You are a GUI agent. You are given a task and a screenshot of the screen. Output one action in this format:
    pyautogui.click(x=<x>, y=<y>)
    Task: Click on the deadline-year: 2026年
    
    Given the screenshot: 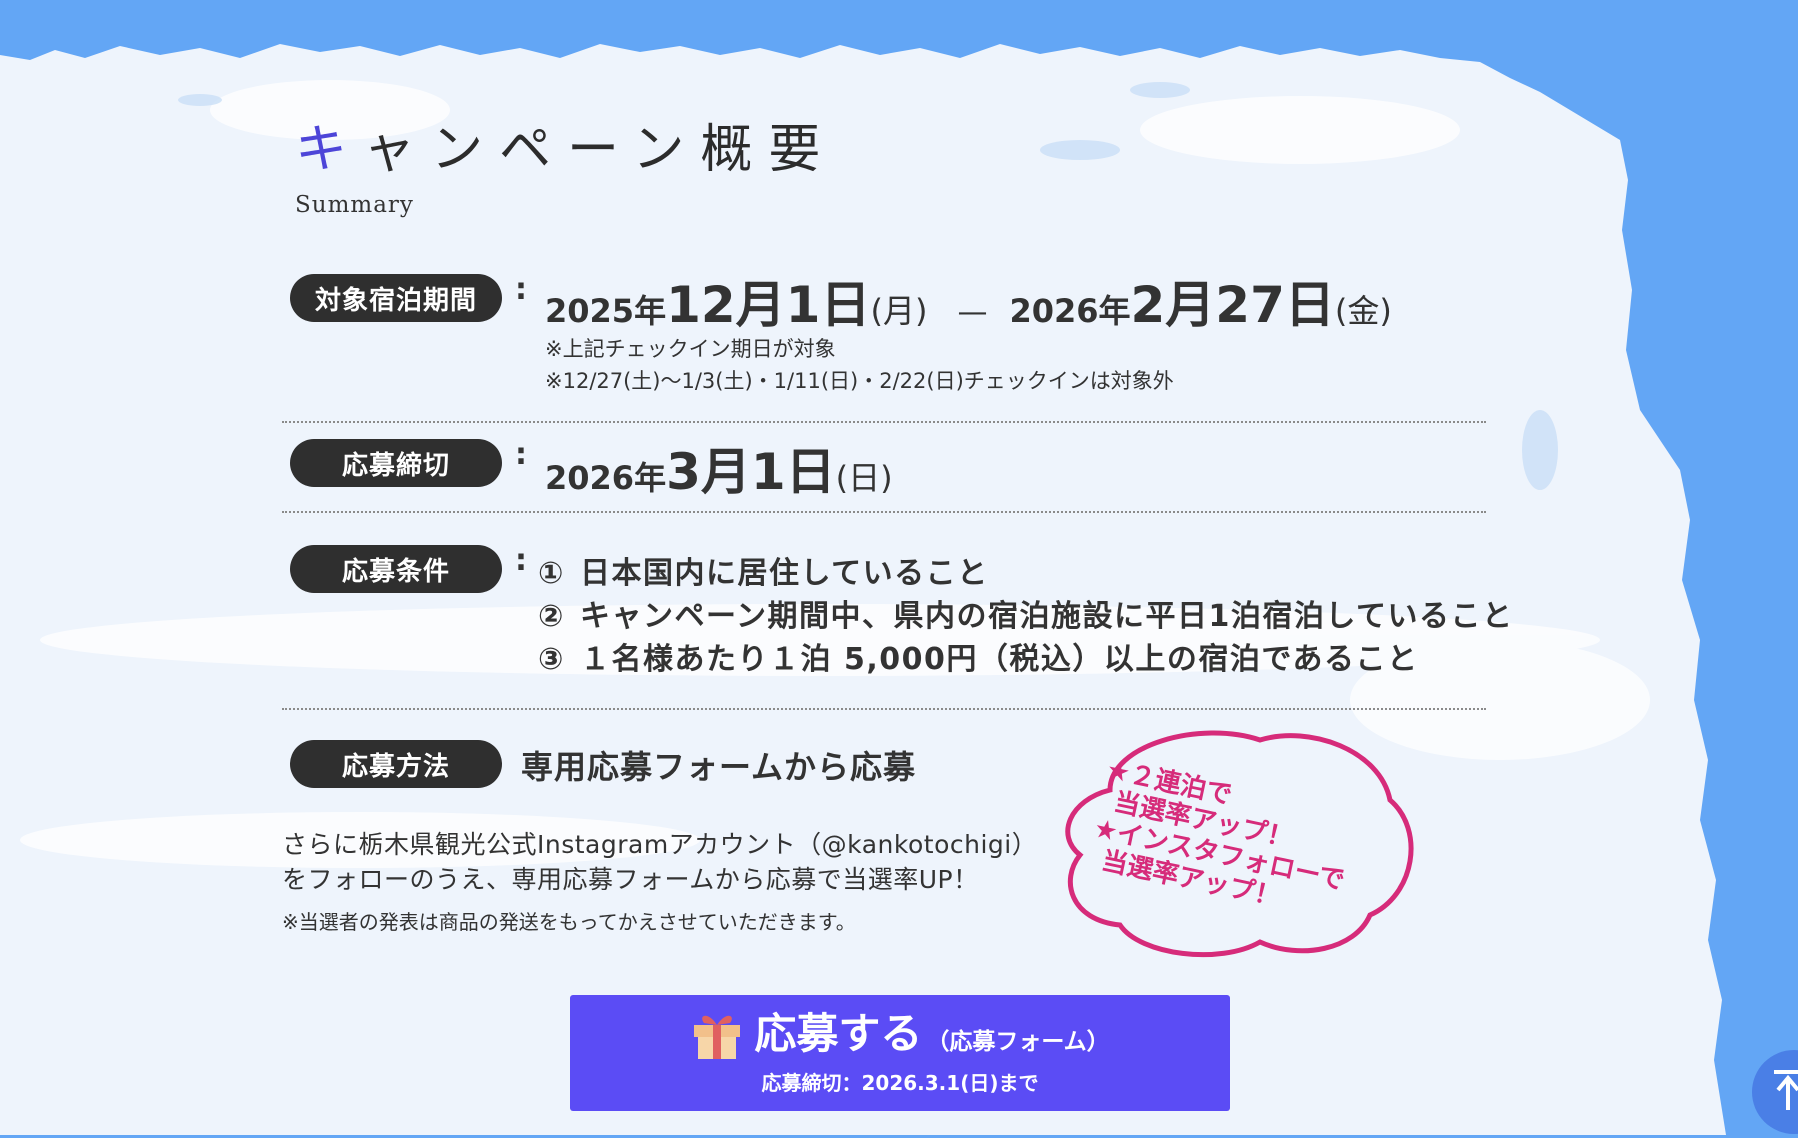 What is the action you would take?
    pyautogui.click(x=606, y=478)
    